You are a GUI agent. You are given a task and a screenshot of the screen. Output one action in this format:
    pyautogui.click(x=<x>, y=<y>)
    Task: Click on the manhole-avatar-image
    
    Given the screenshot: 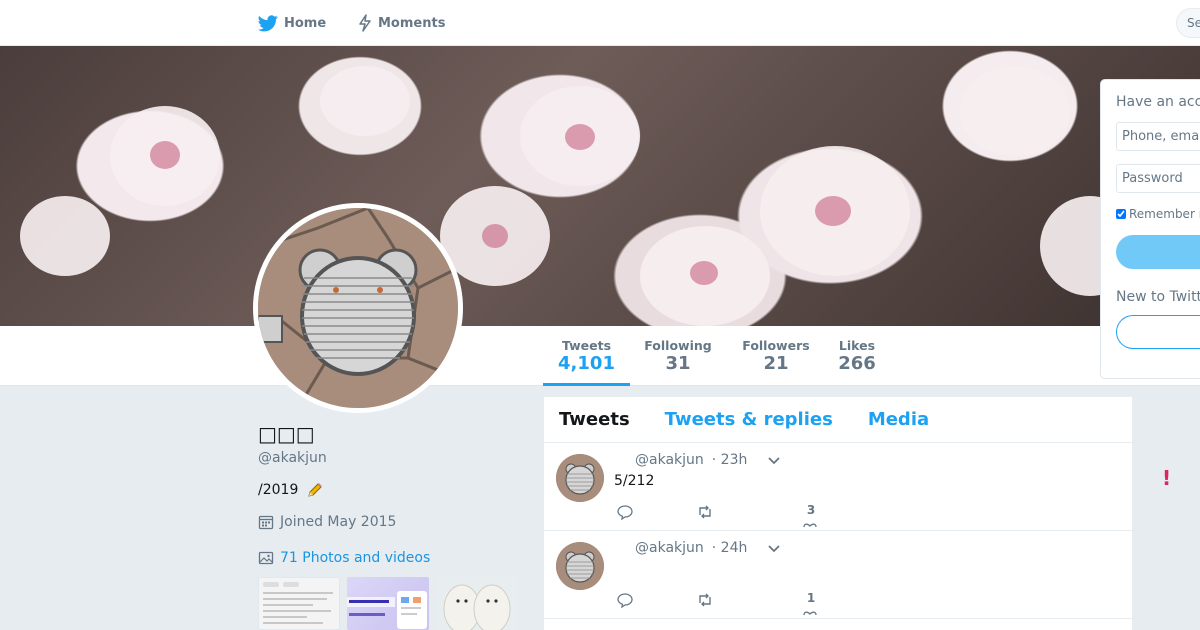 What is the action you would take?
    pyautogui.click(x=358, y=308)
    